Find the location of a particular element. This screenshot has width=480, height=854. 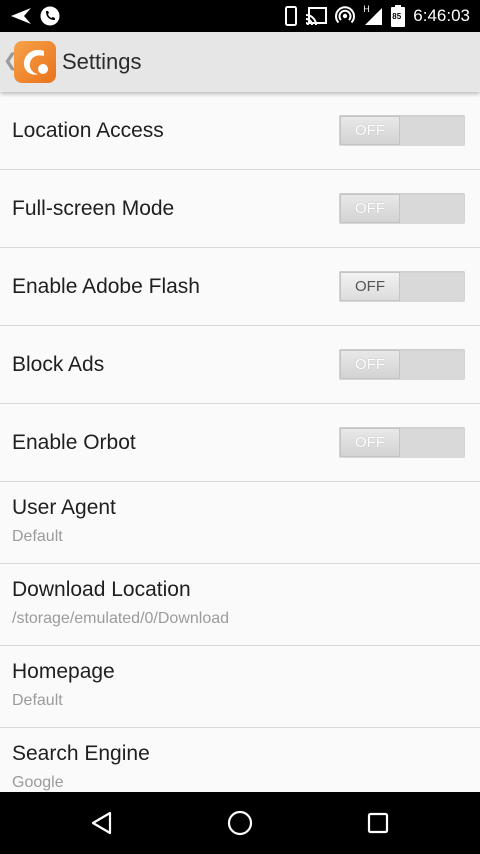

setting-homepage: Homepage Default is located at coordinates (240, 687).